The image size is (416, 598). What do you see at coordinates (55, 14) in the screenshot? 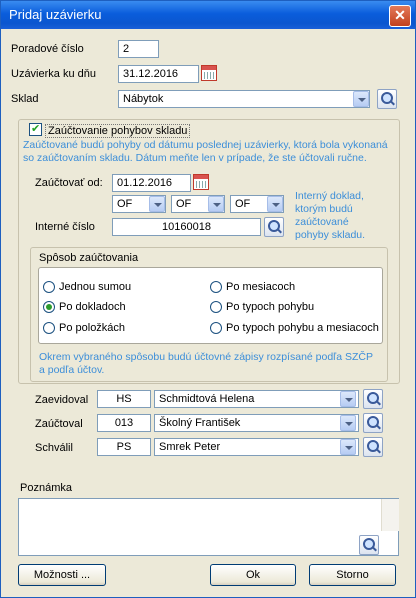
I see `window-title: Pridaj uzávierku` at bounding box center [55, 14].